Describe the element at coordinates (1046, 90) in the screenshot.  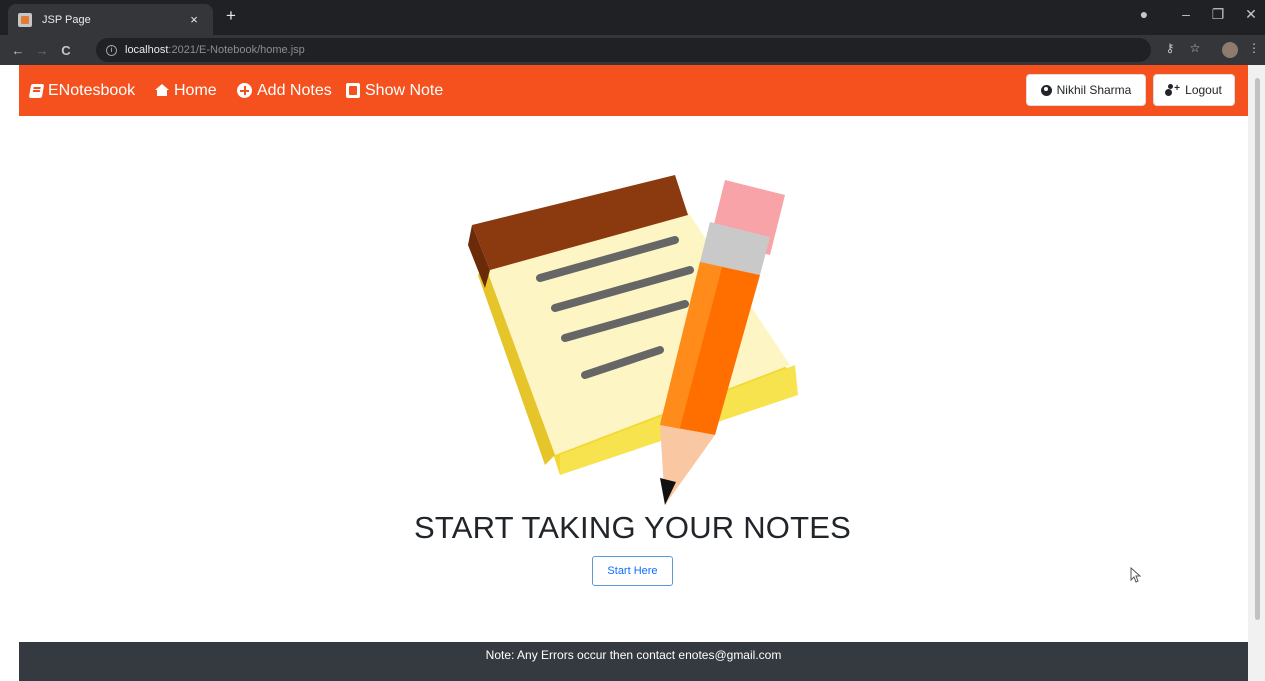
I see `user-circle-icon` at that location.